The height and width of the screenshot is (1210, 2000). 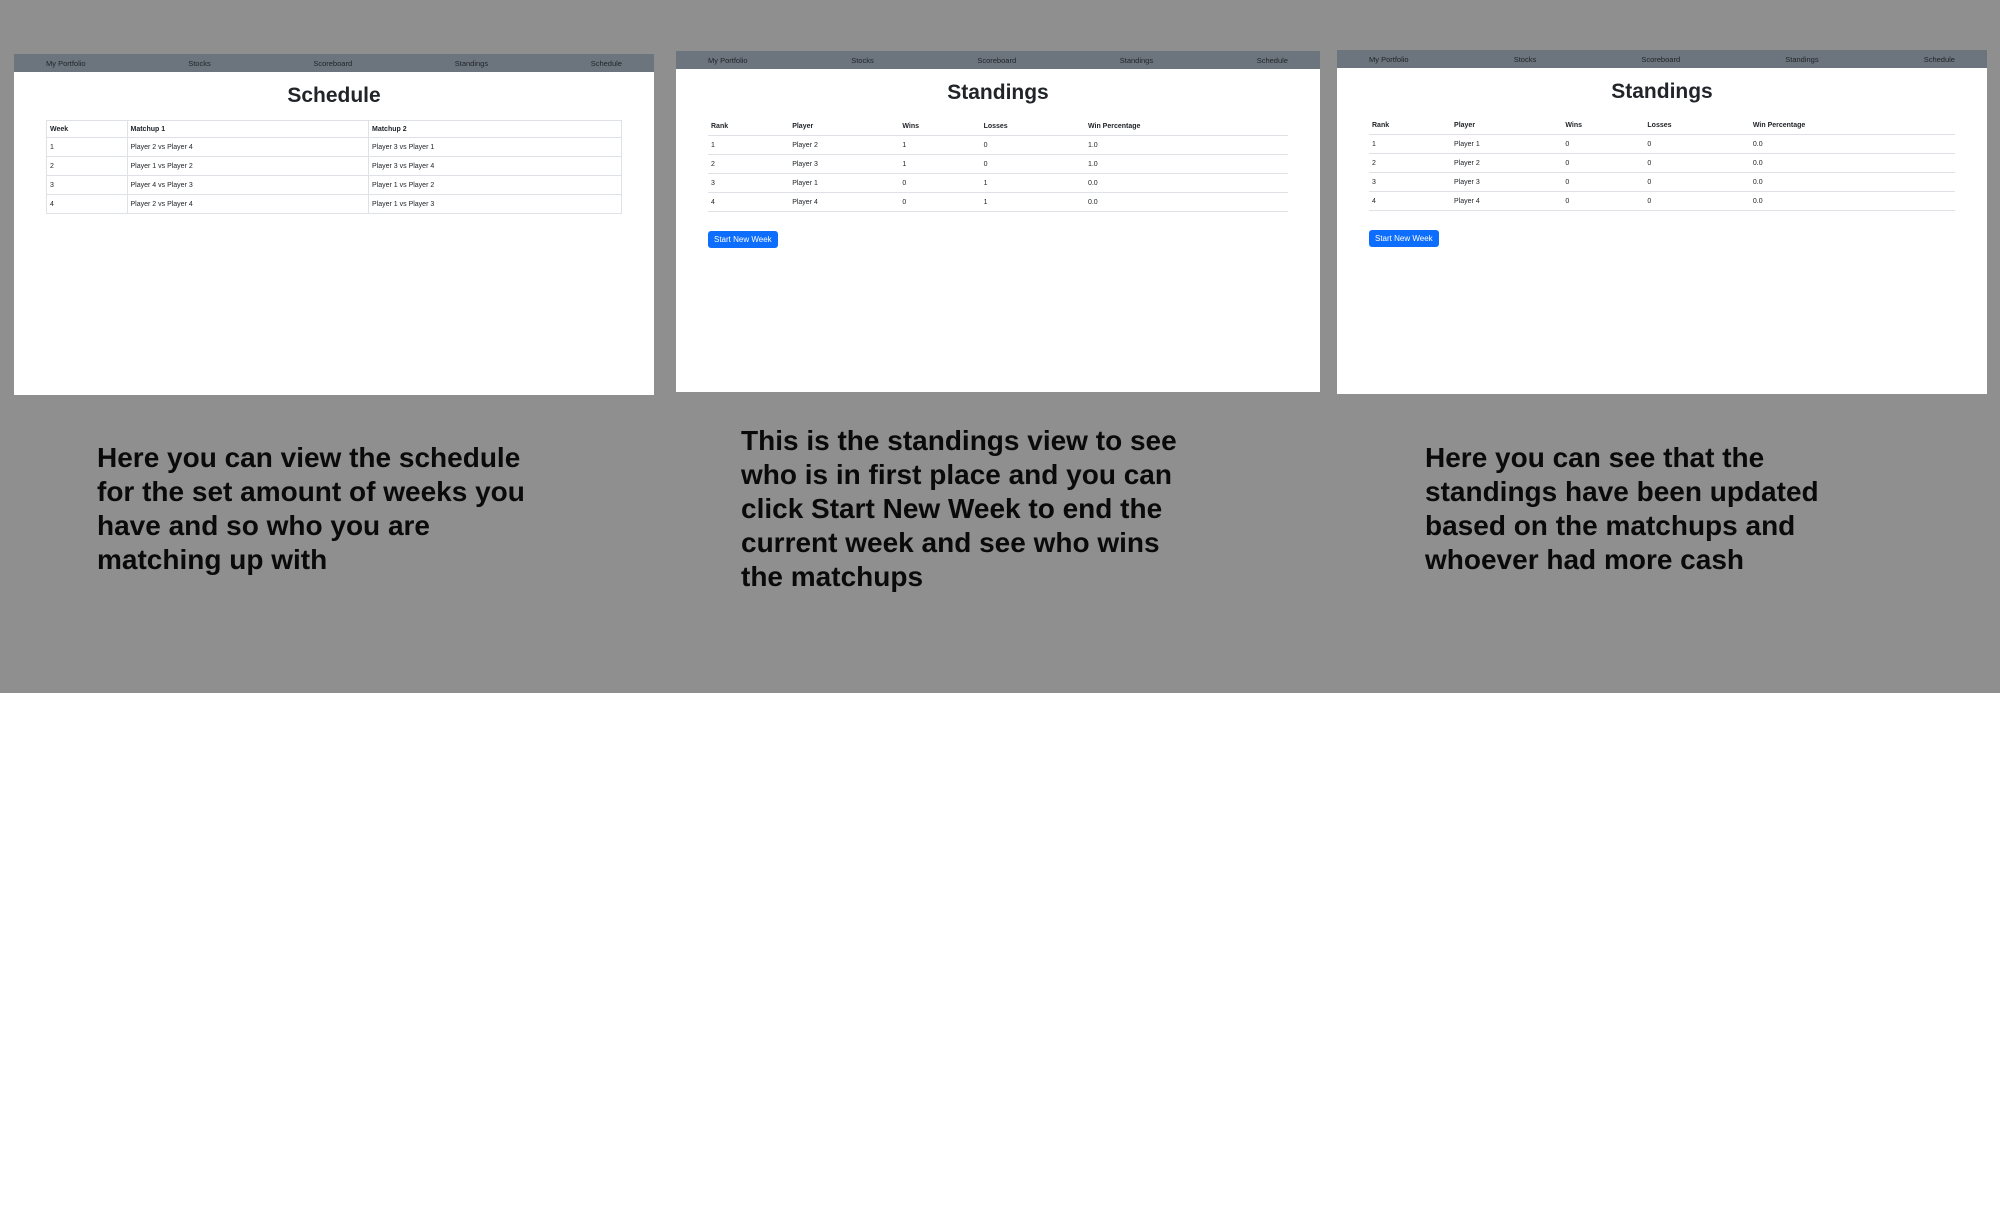 I want to click on caption-line: the matchups, so click(x=832, y=576).